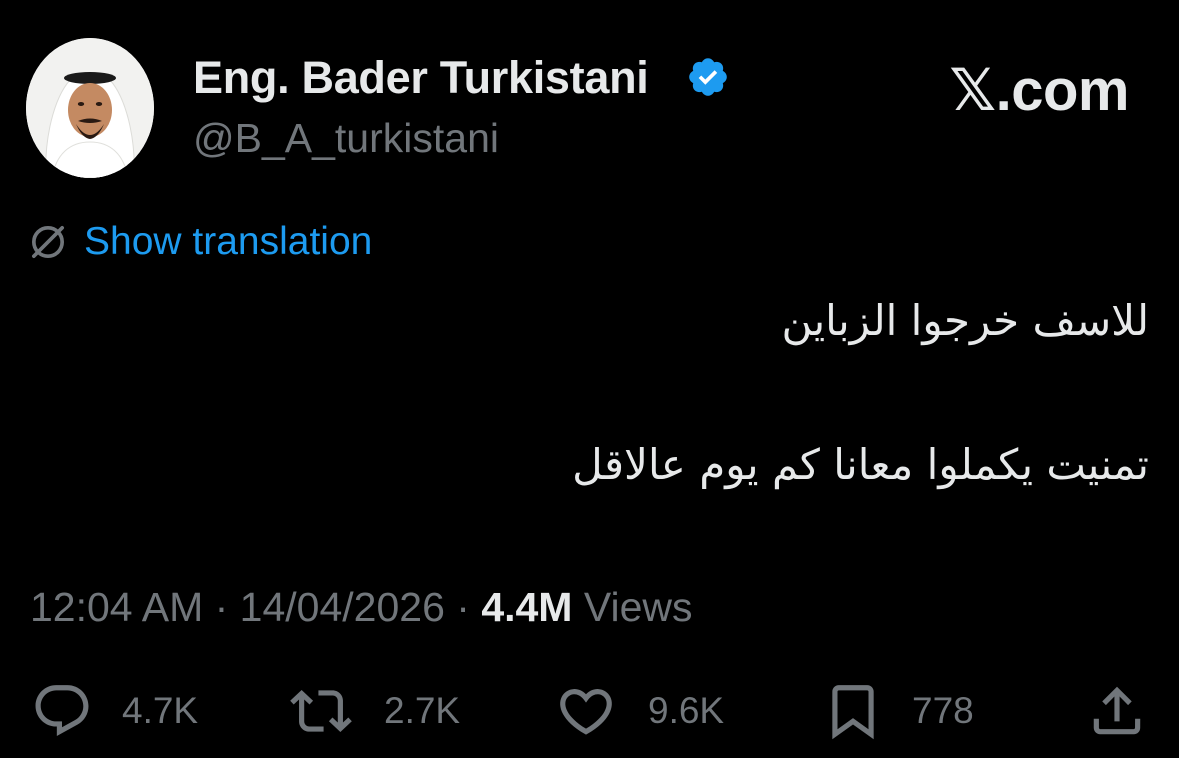  I want to click on share-button, so click(1117, 711).